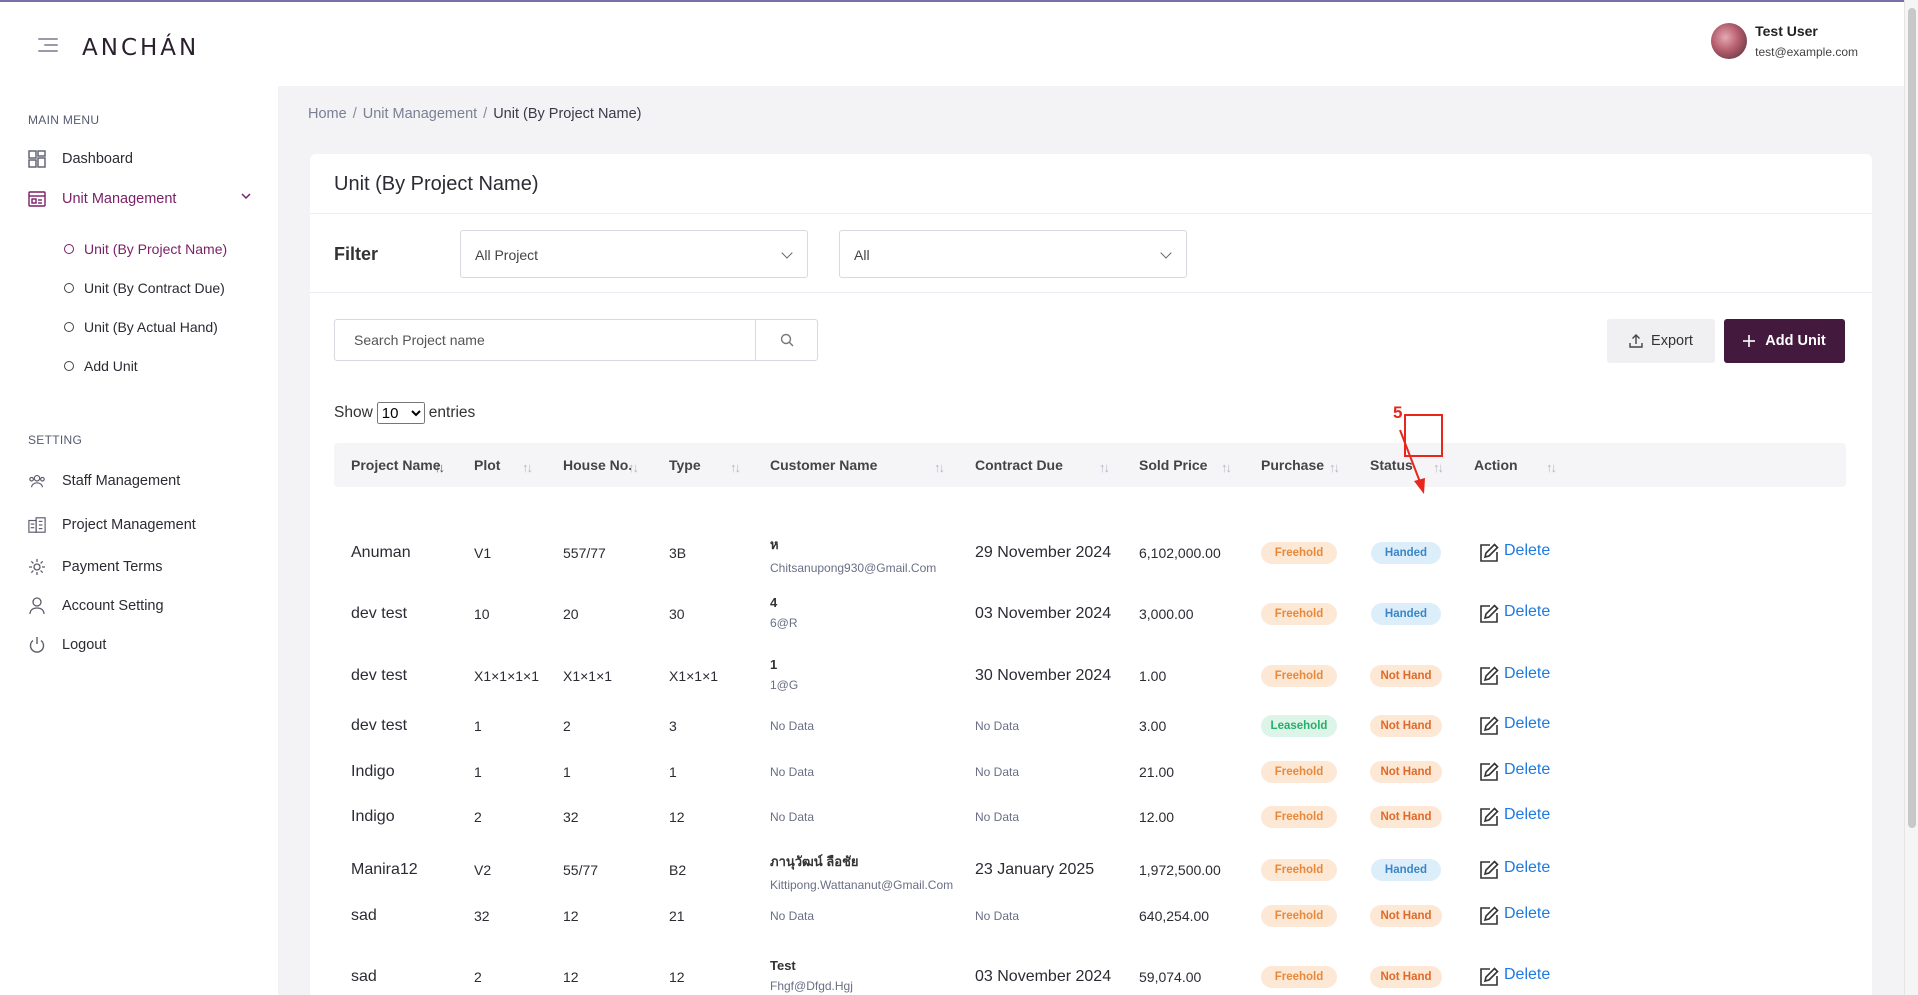 The width and height of the screenshot is (1918, 995). I want to click on subnav-unit-by-contract-due: Unit (By Contract Due), so click(144, 288).